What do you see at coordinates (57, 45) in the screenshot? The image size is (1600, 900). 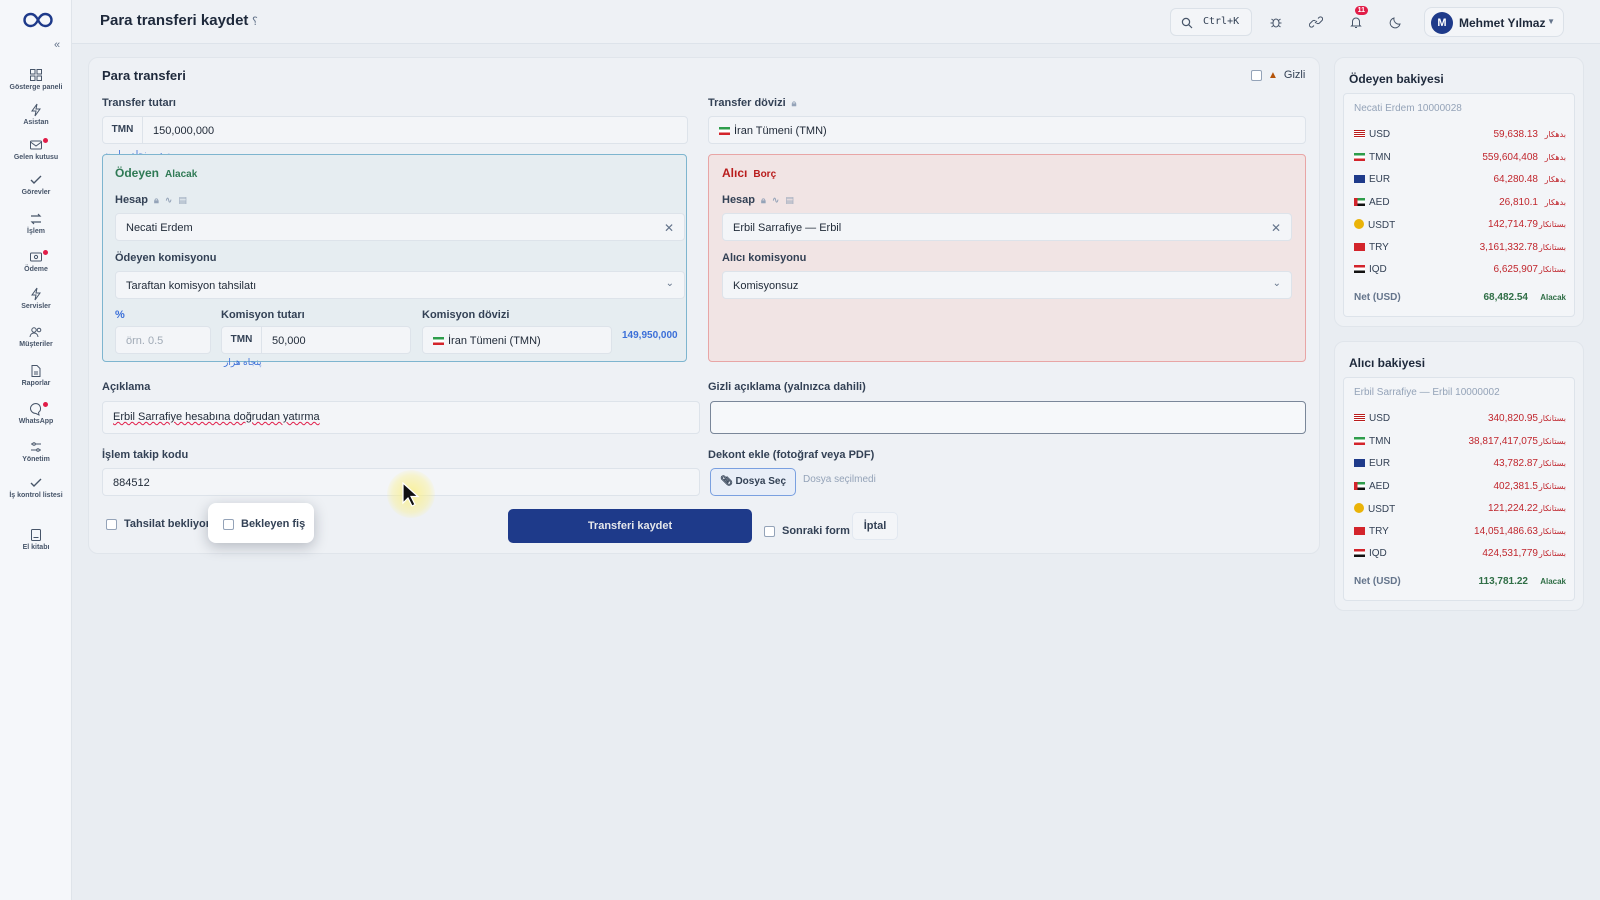 I see `collapse-sidebar-icon: «` at bounding box center [57, 45].